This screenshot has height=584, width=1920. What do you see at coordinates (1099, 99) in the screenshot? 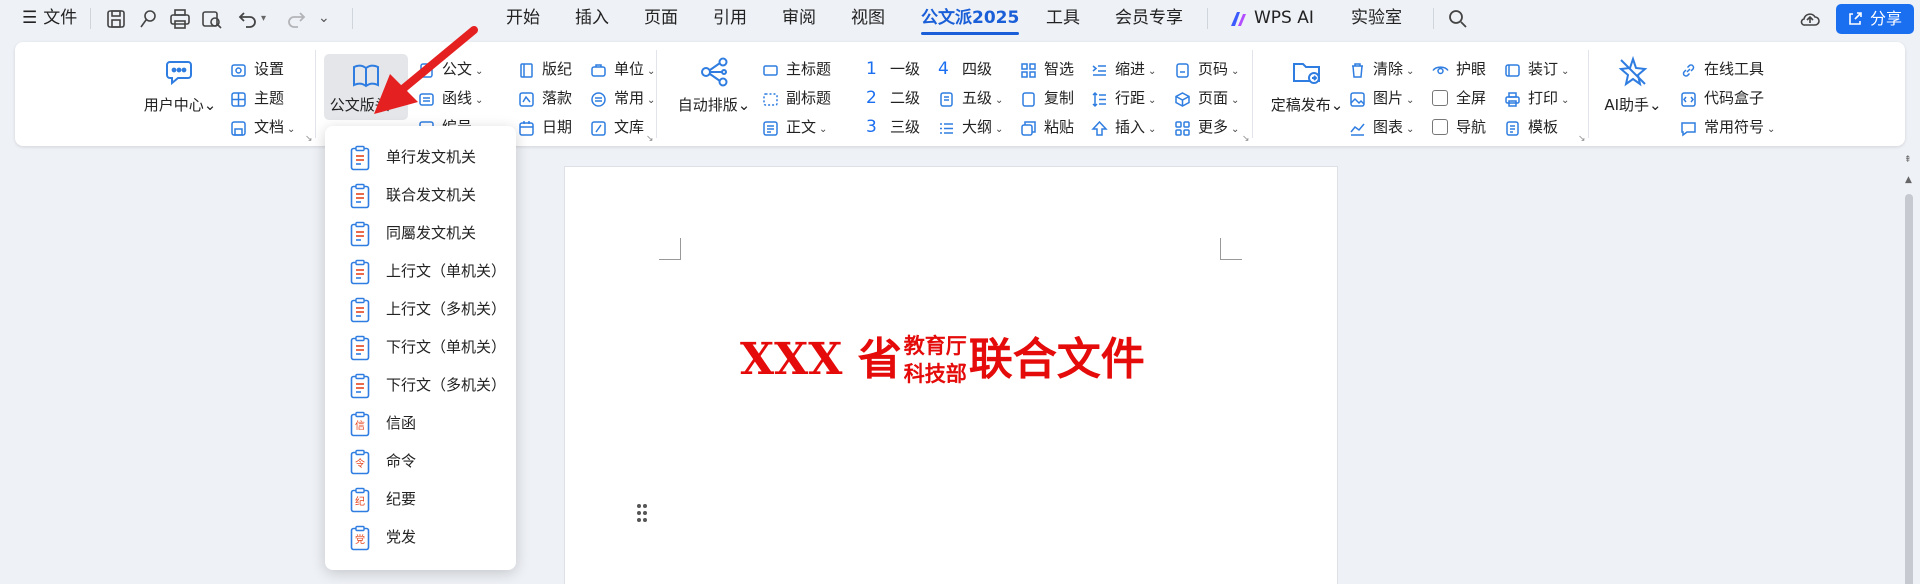
I see `line-spacing-icon` at bounding box center [1099, 99].